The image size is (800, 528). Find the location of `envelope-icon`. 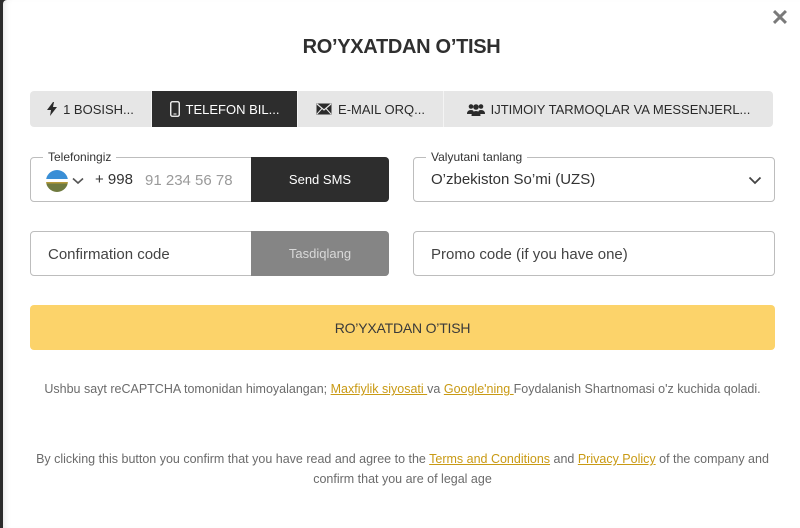

envelope-icon is located at coordinates (324, 109).